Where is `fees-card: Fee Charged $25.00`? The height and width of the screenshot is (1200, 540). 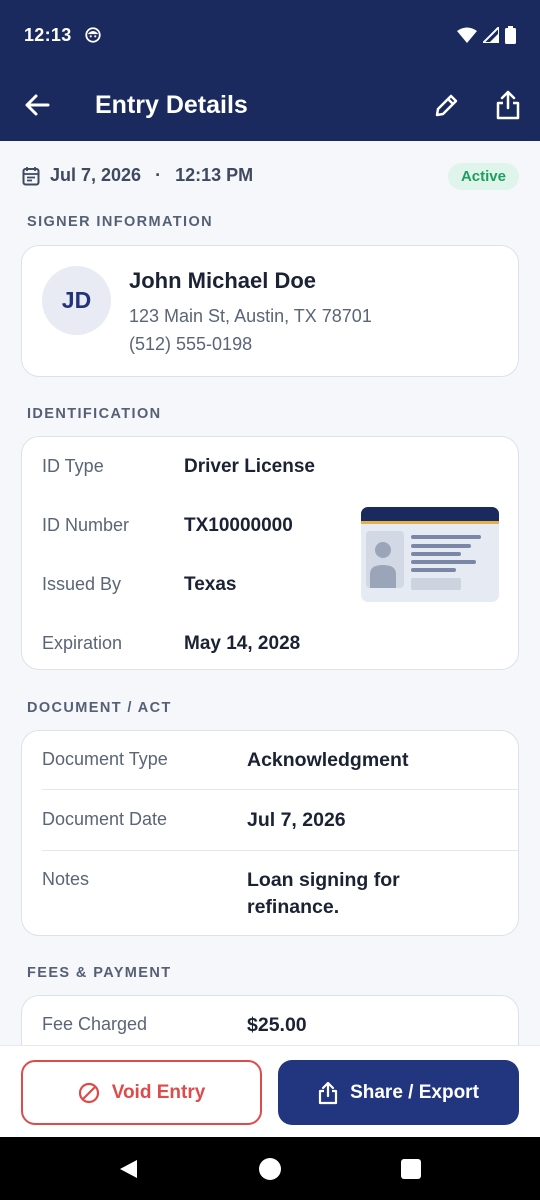 fees-card: Fee Charged $25.00 is located at coordinates (270, 1020).